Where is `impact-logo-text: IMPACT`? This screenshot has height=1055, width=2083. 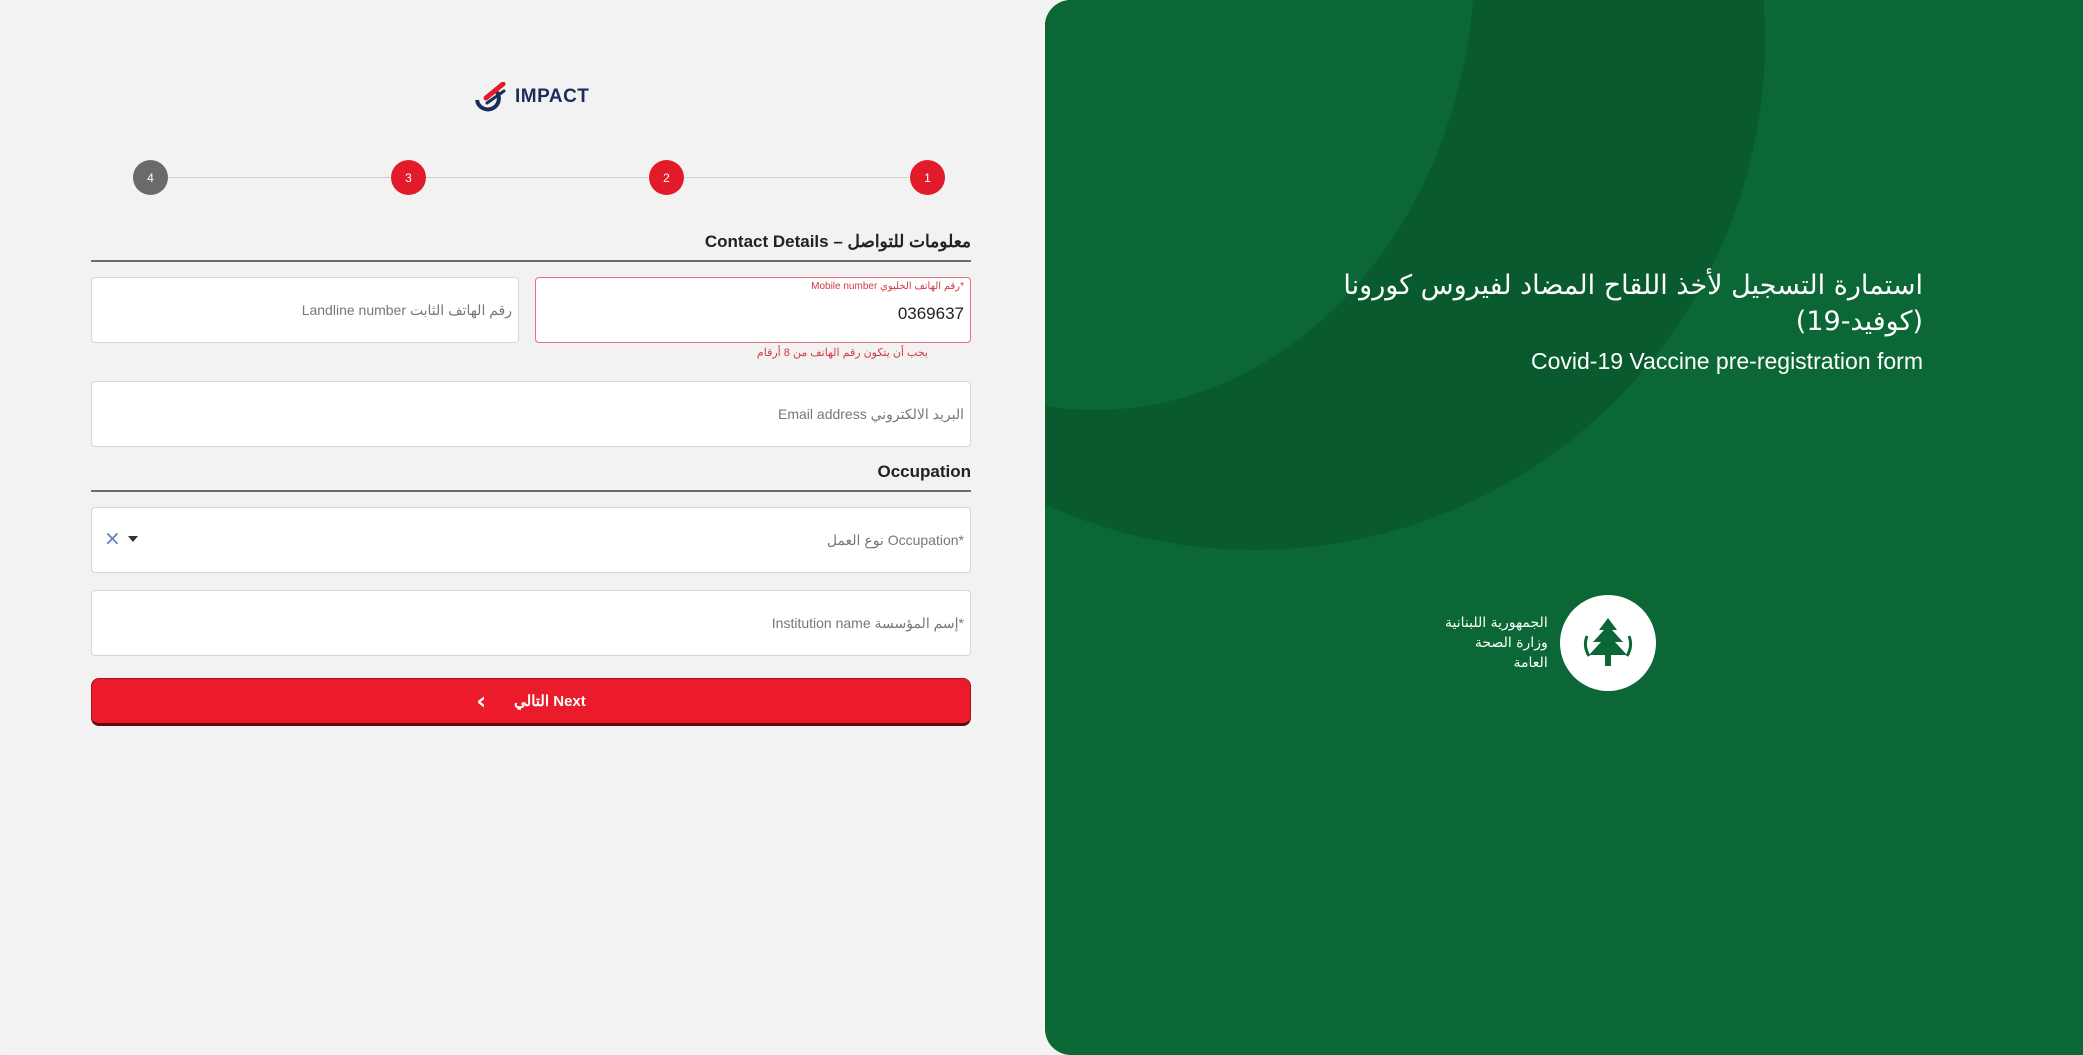 impact-logo-text: IMPACT is located at coordinates (552, 96).